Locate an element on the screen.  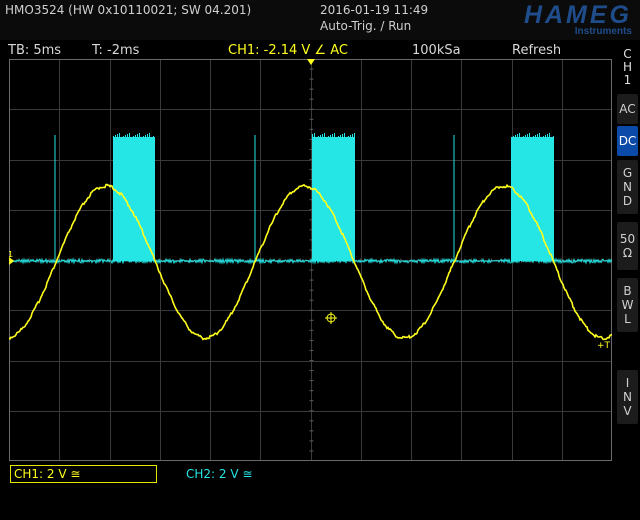
trigger-point-marker is located at coordinates (331, 318).